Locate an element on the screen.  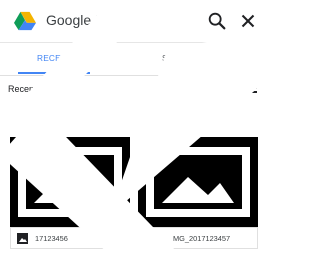
image-icon is located at coordinates (22, 238).